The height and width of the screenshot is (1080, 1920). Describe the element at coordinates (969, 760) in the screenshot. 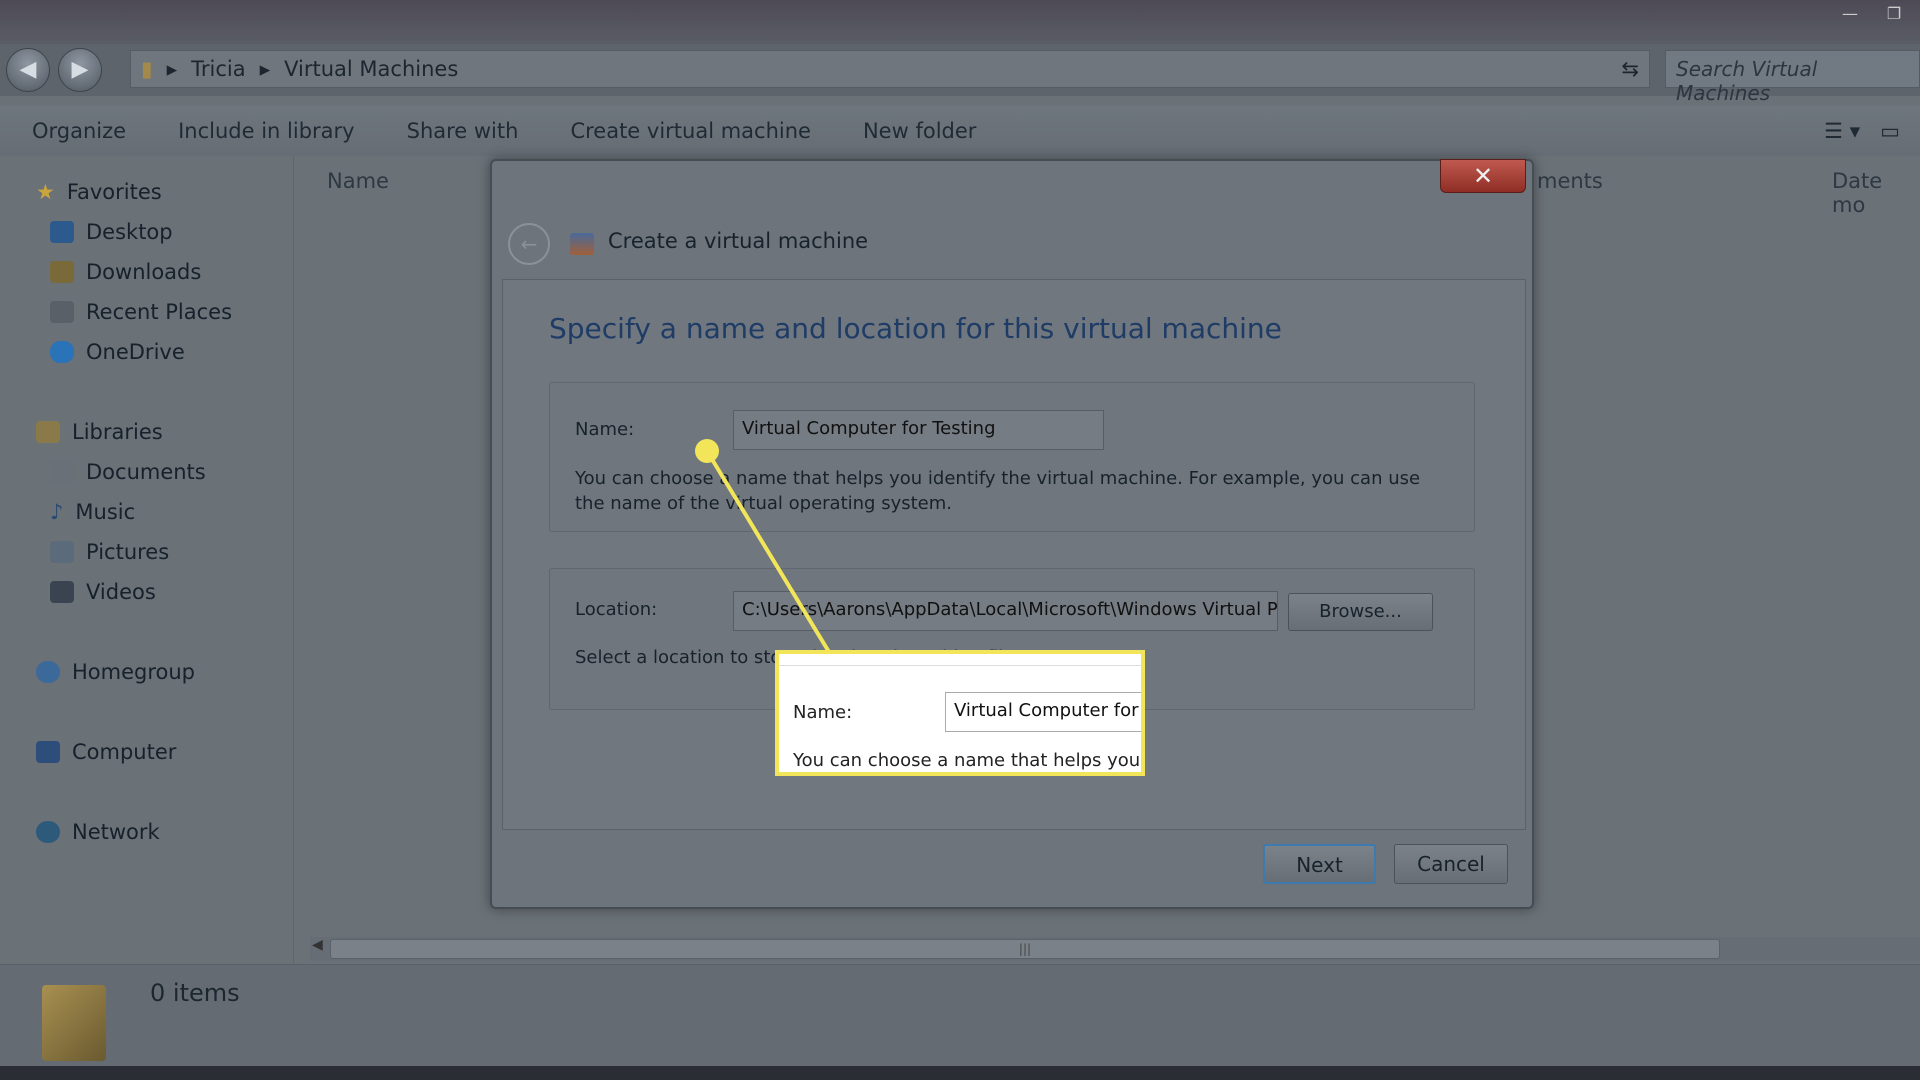

I see `callout-help-text: You can choose a name that helps you ide` at that location.